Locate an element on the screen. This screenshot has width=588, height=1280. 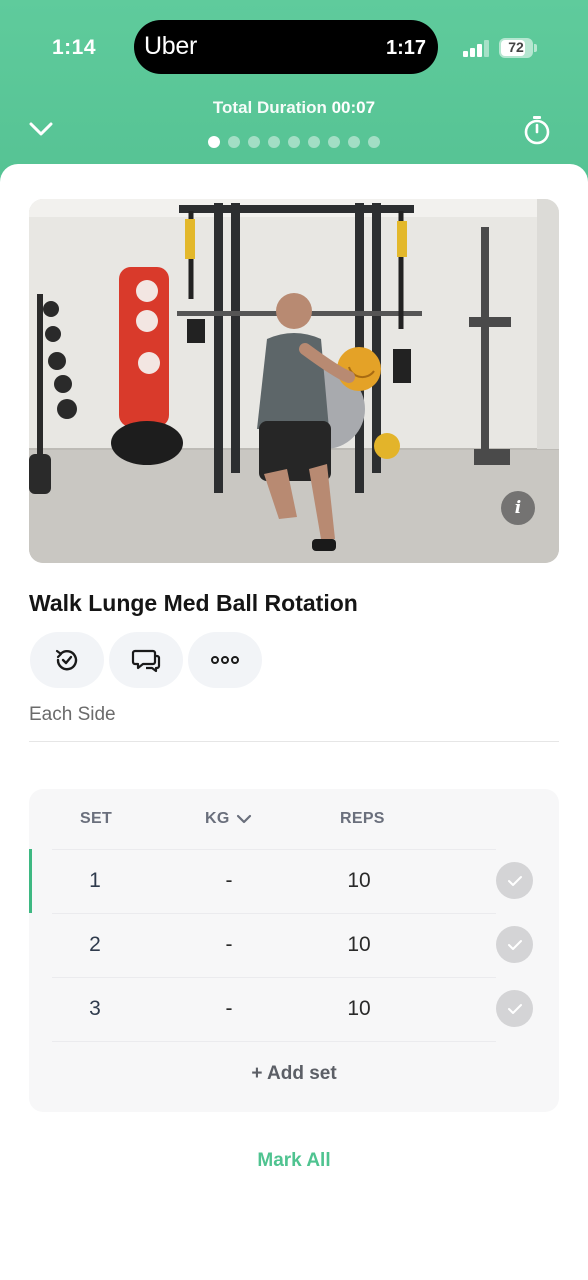
exercise-actions is located at coordinates (146, 660).